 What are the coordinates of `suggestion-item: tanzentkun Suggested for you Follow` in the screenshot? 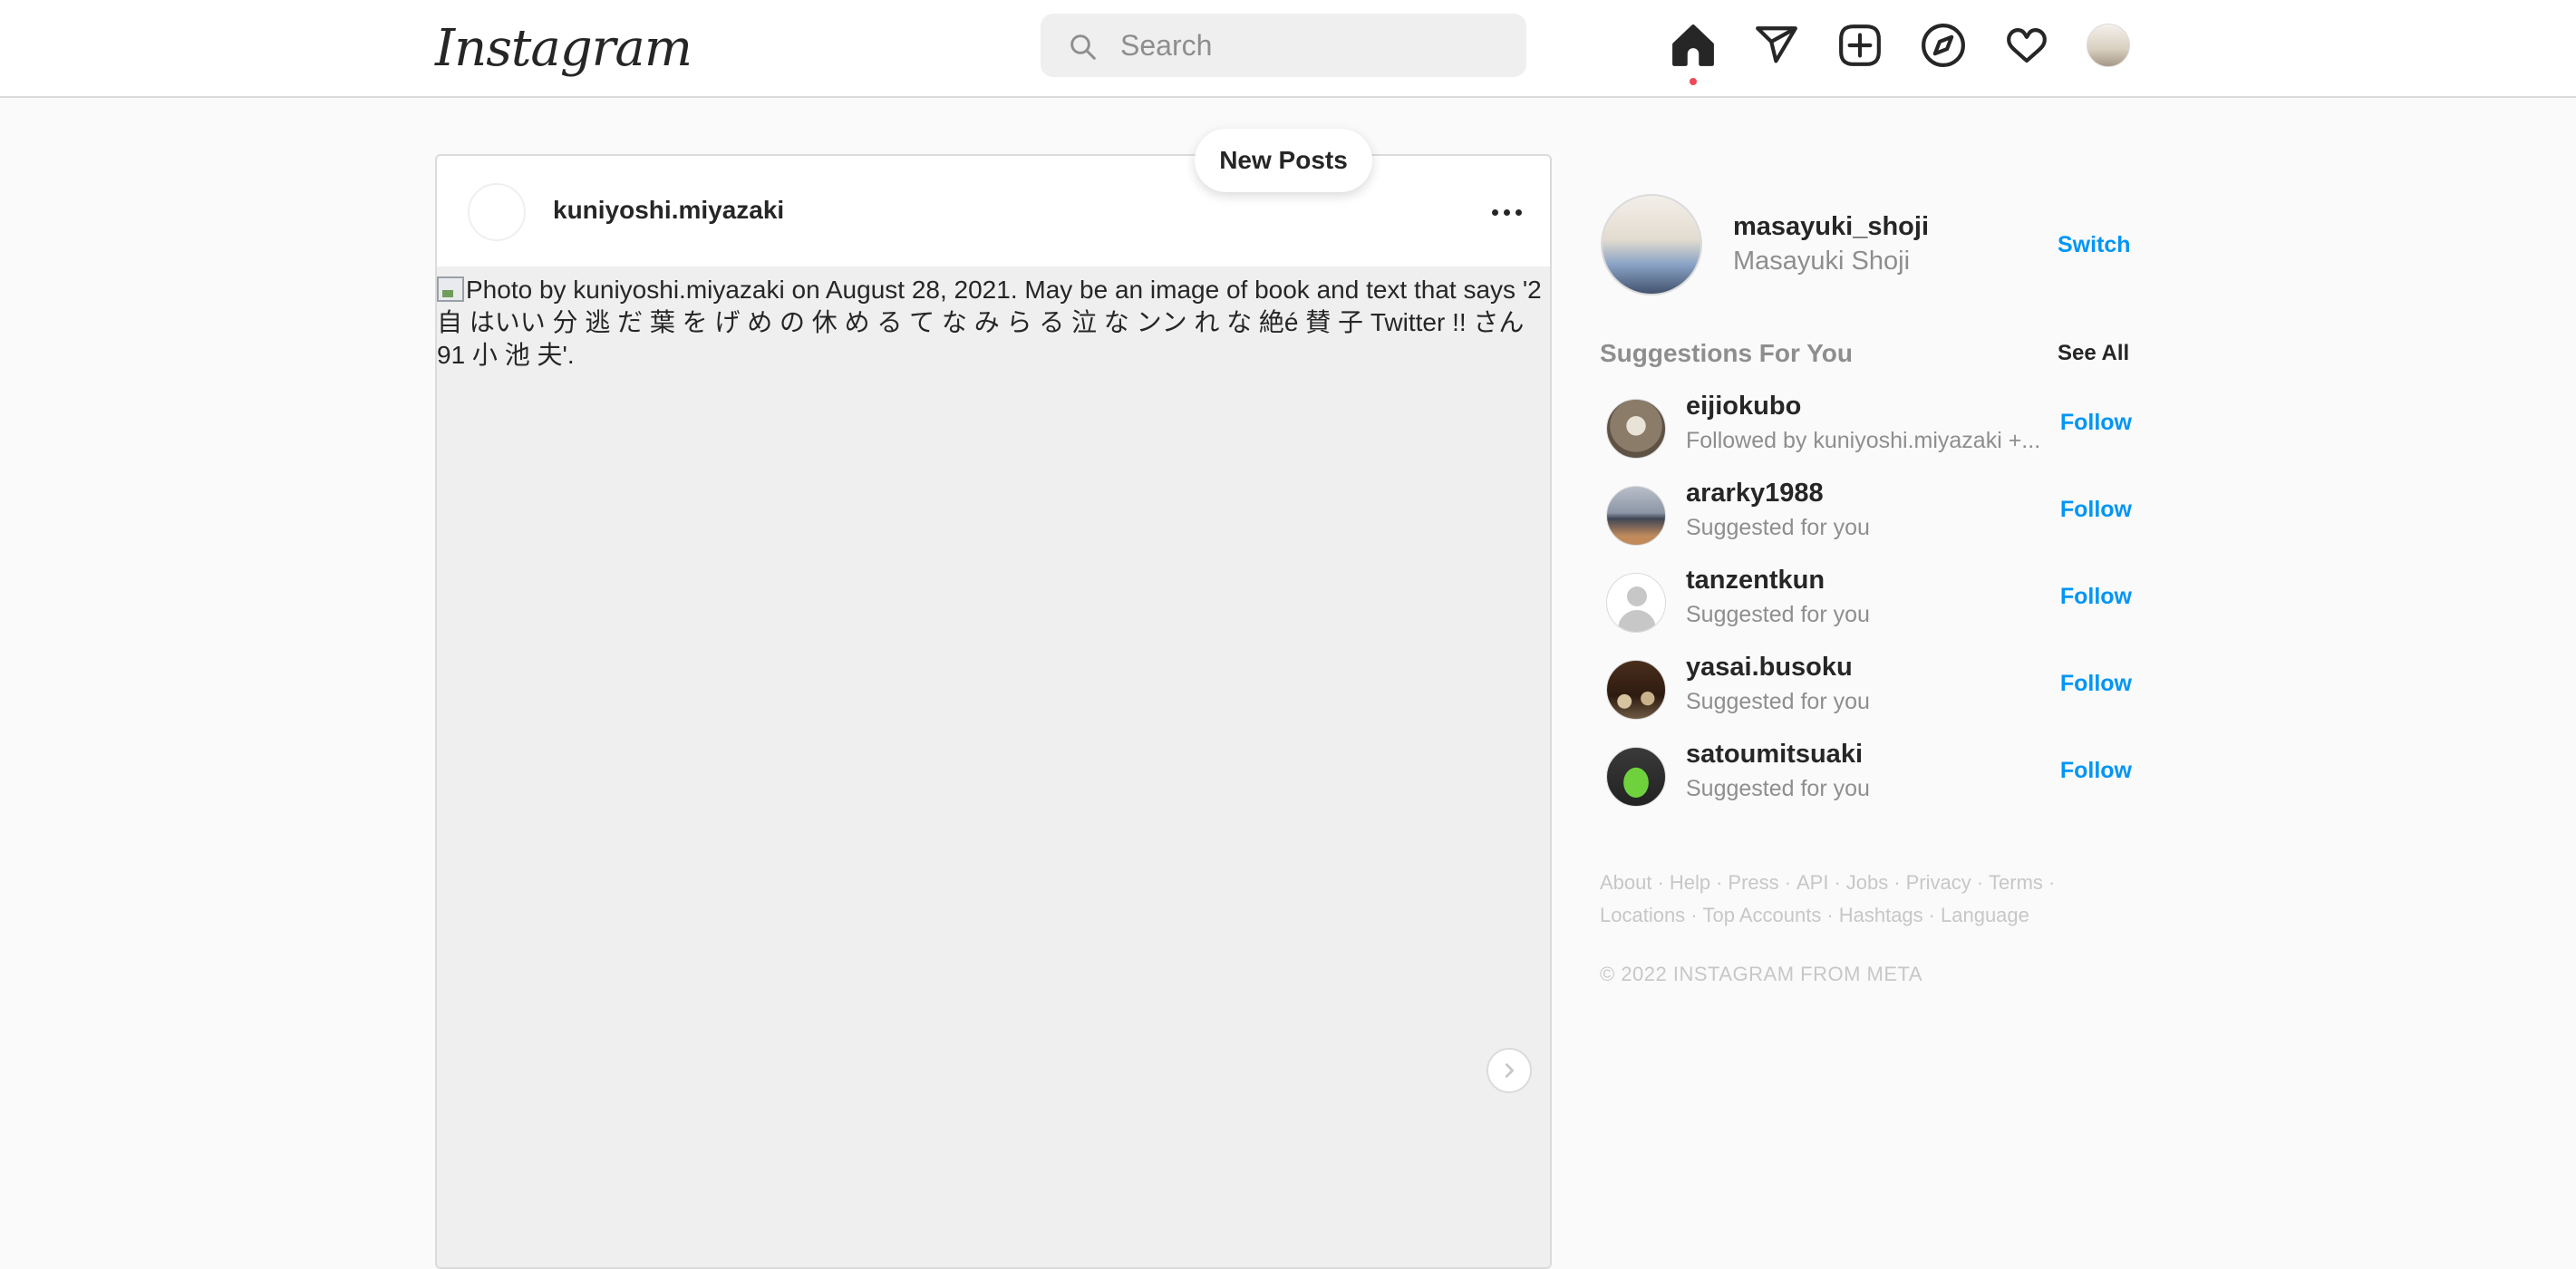 It's located at (1868, 602).